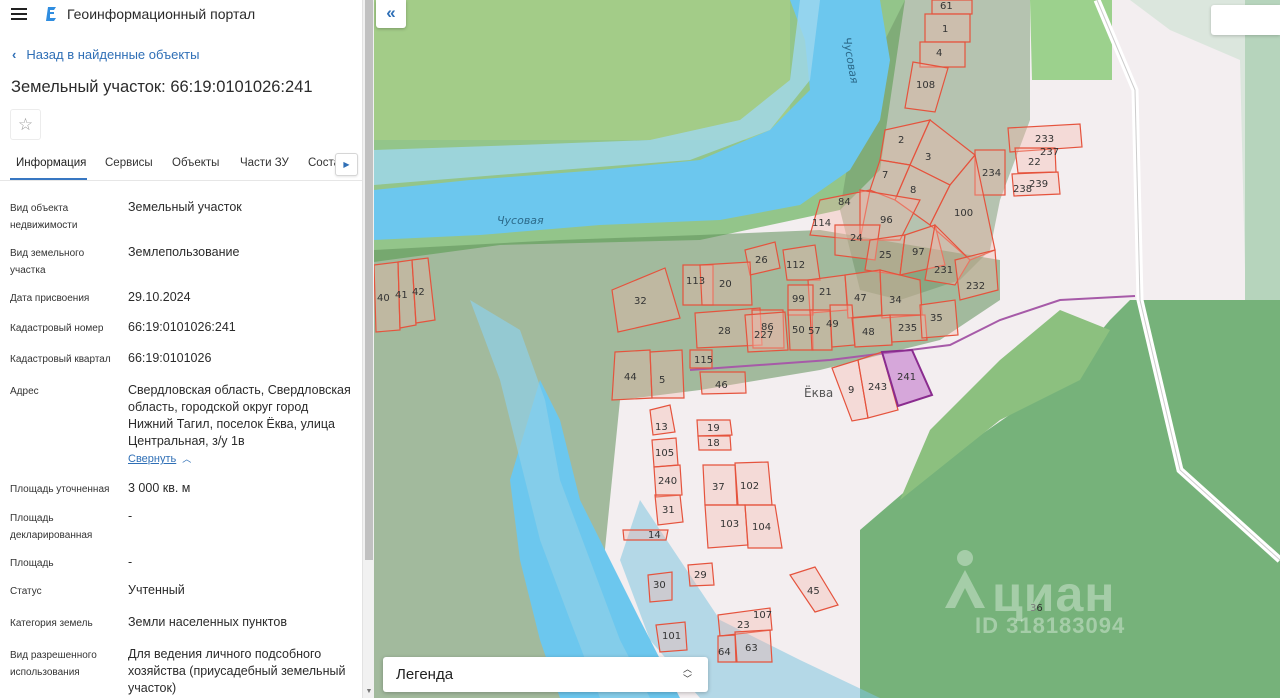  What do you see at coordinates (184, 252) in the screenshot?
I see `row-value-land-type: Землепользование` at bounding box center [184, 252].